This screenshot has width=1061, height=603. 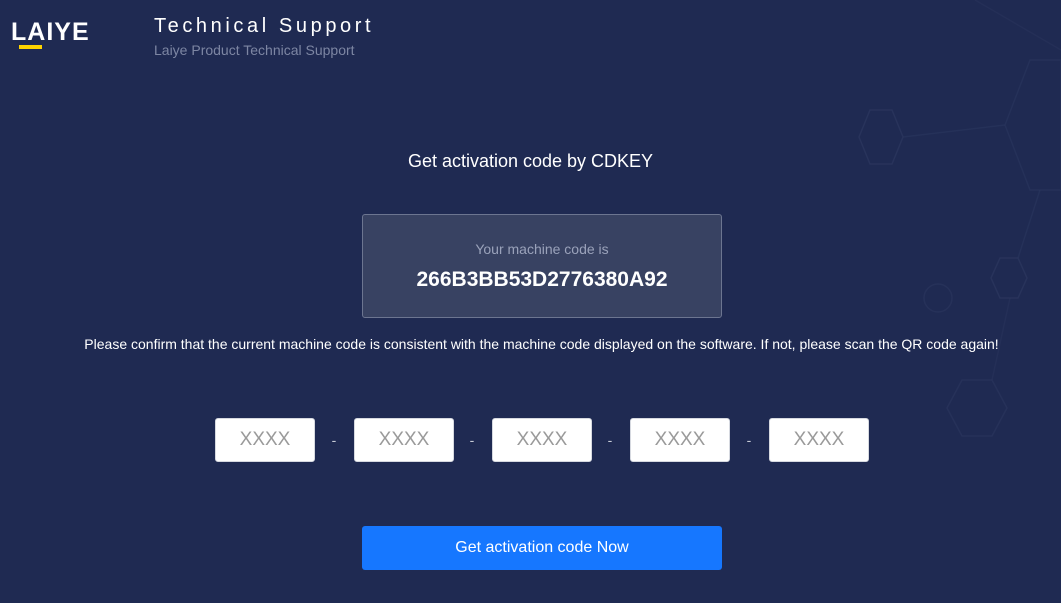 I want to click on get-activation-code-button: Get activation code Now, so click(x=542, y=548).